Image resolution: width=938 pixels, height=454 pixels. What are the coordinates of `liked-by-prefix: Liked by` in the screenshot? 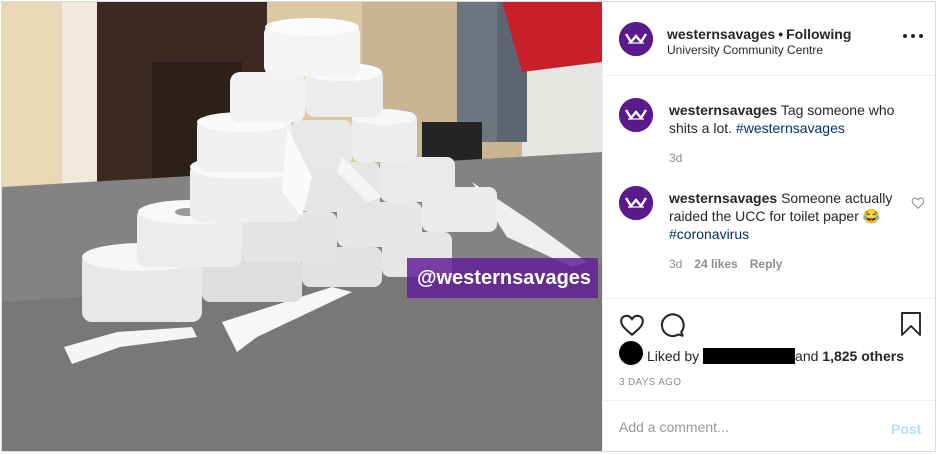 It's located at (673, 356).